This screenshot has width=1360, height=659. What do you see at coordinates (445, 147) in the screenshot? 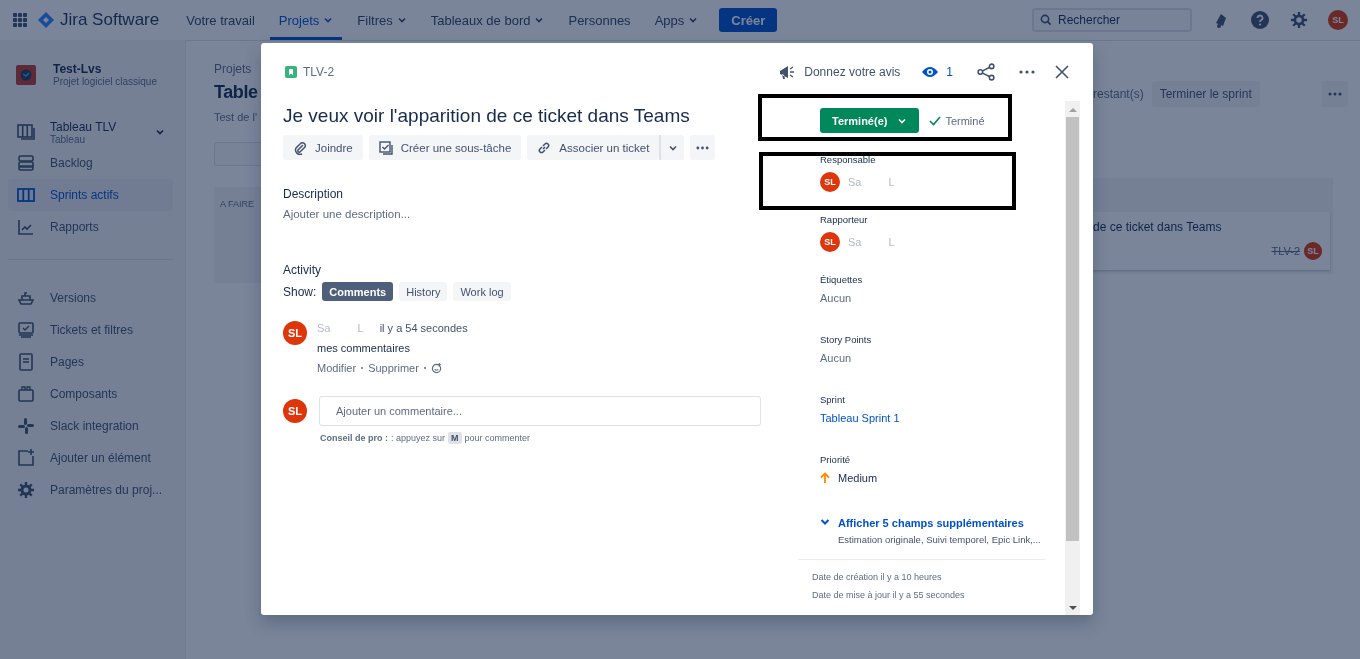
I see `action-button: Créer une sous-tâche` at bounding box center [445, 147].